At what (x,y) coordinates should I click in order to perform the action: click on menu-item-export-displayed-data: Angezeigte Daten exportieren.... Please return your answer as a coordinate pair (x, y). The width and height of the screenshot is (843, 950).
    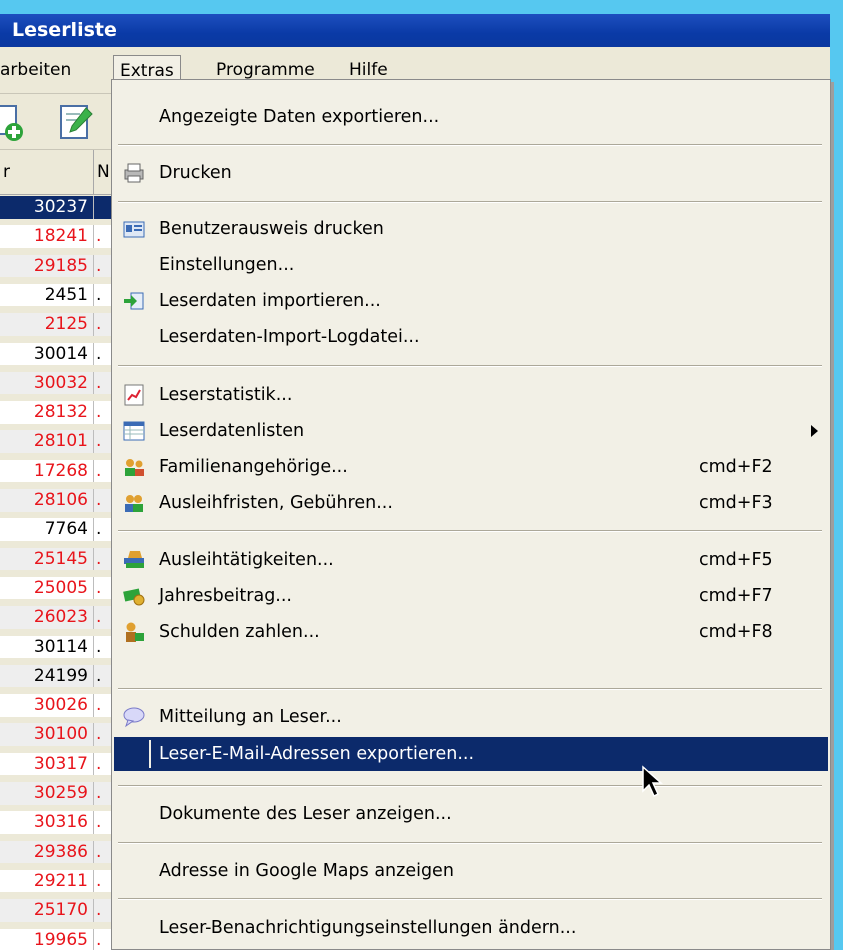
    Looking at the image, I should click on (471, 117).